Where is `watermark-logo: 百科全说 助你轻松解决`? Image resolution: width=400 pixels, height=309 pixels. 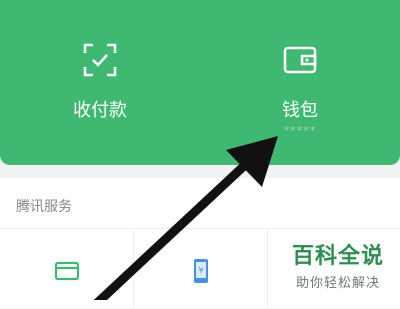
watermark-logo: 百科全说 助你轻松解决 is located at coordinates (338, 264).